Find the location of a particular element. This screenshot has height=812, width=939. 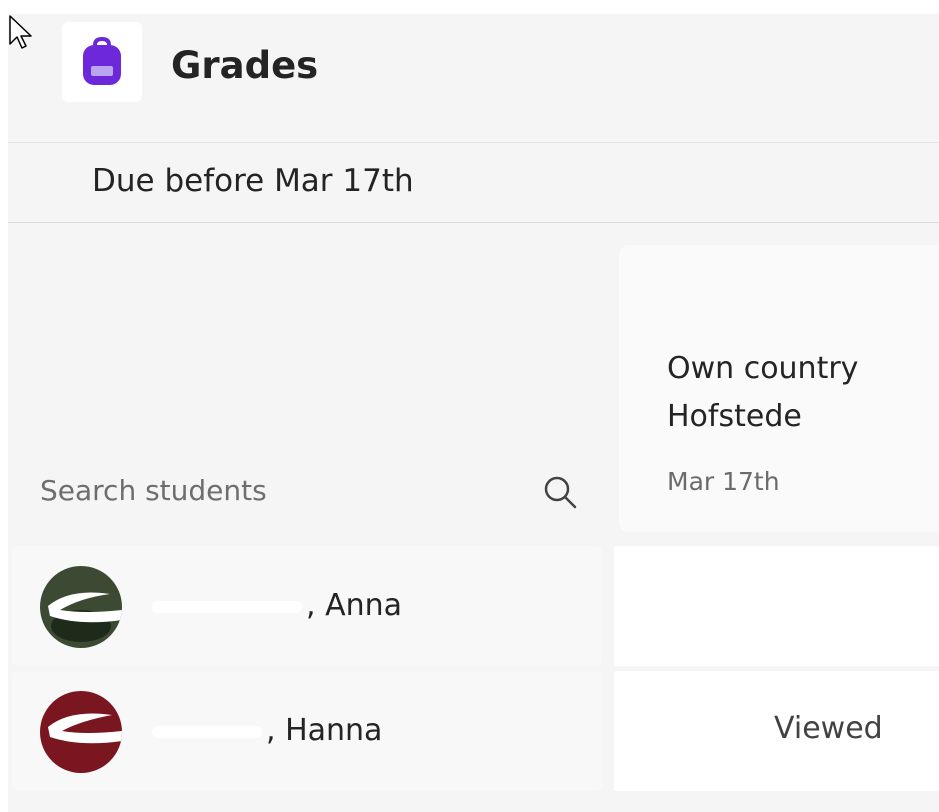

app-icon-tile is located at coordinates (102, 62).